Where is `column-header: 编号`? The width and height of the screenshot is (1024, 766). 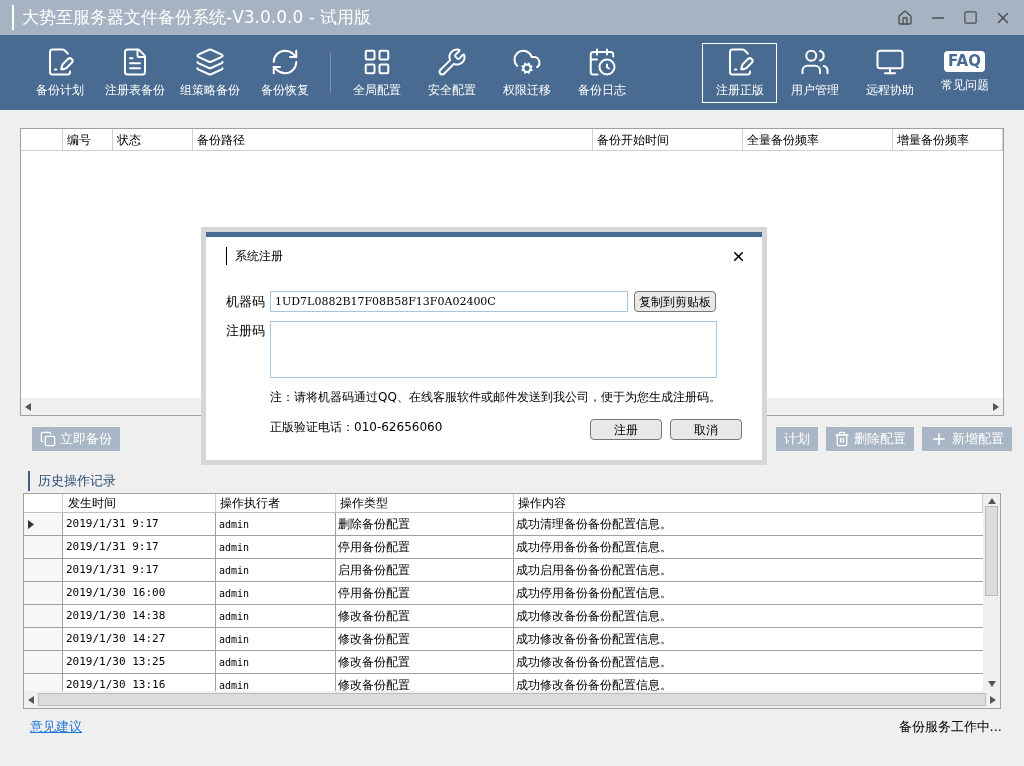
column-header: 编号 is located at coordinates (88, 139).